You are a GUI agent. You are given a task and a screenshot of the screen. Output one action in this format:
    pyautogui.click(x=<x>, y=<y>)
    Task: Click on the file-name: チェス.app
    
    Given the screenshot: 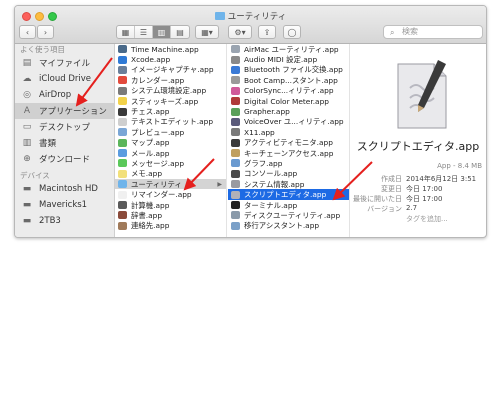 What is the action you would take?
    pyautogui.click(x=150, y=112)
    